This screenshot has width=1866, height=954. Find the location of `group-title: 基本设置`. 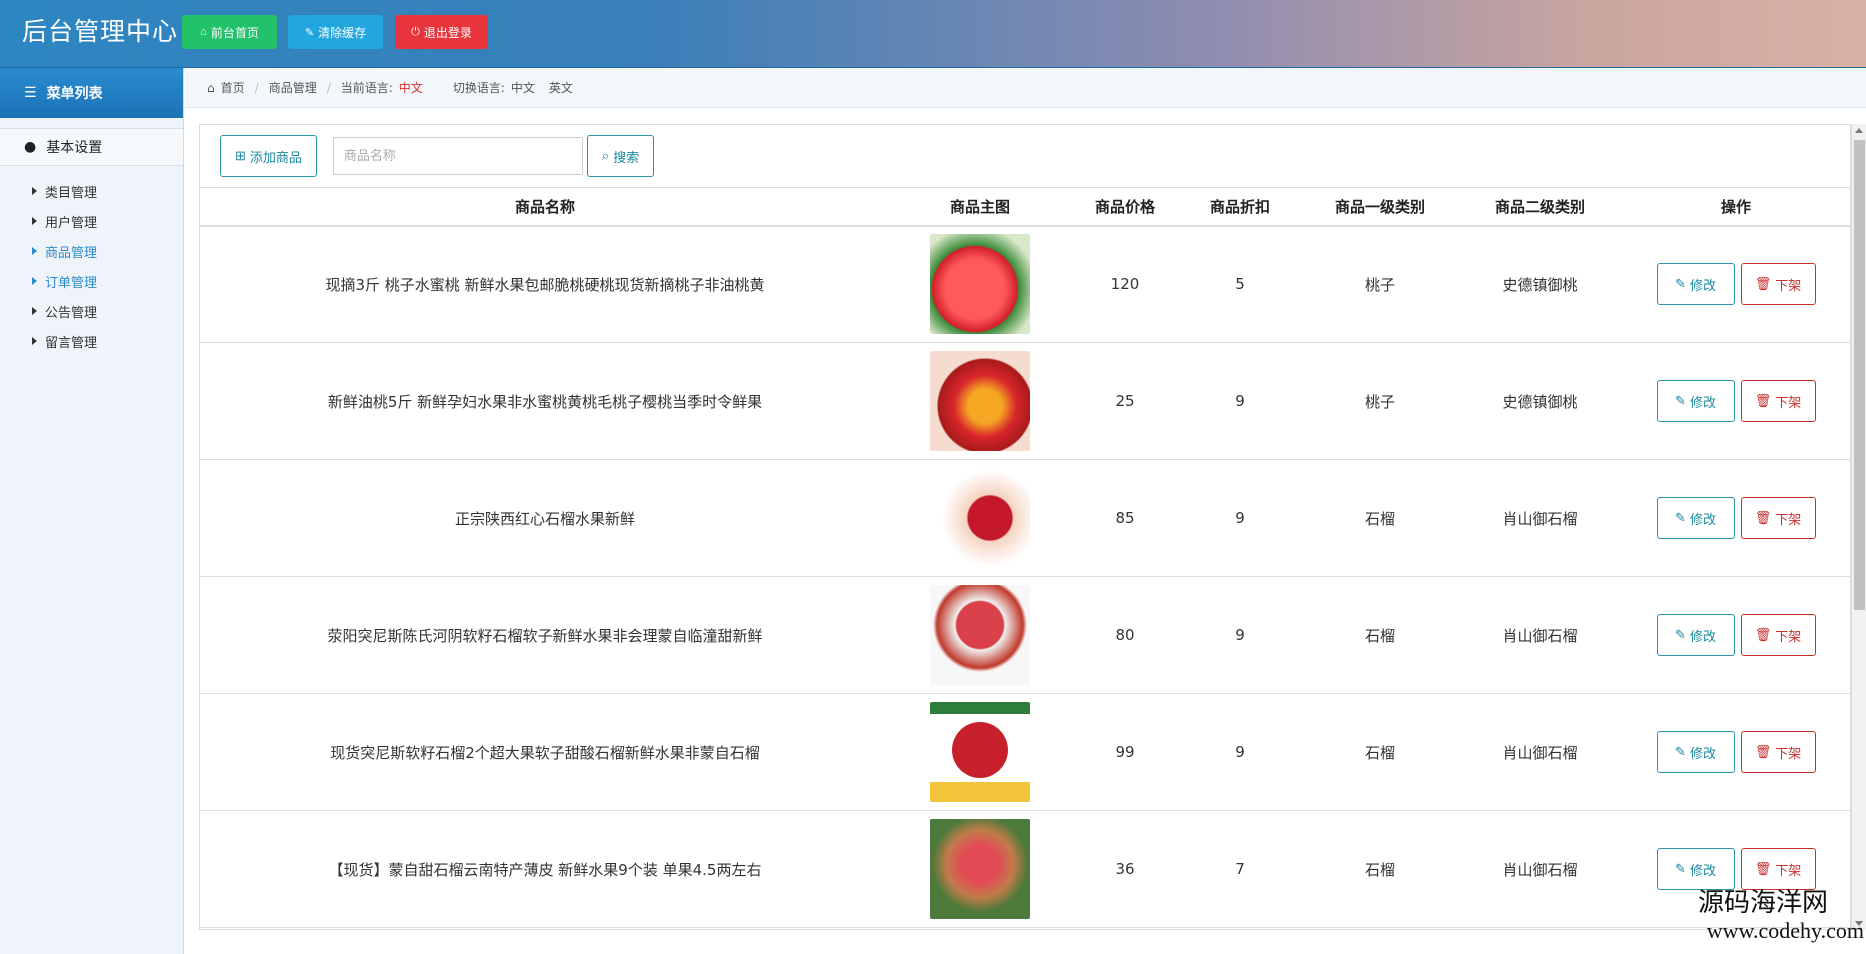

group-title: 基本设置 is located at coordinates (74, 148).